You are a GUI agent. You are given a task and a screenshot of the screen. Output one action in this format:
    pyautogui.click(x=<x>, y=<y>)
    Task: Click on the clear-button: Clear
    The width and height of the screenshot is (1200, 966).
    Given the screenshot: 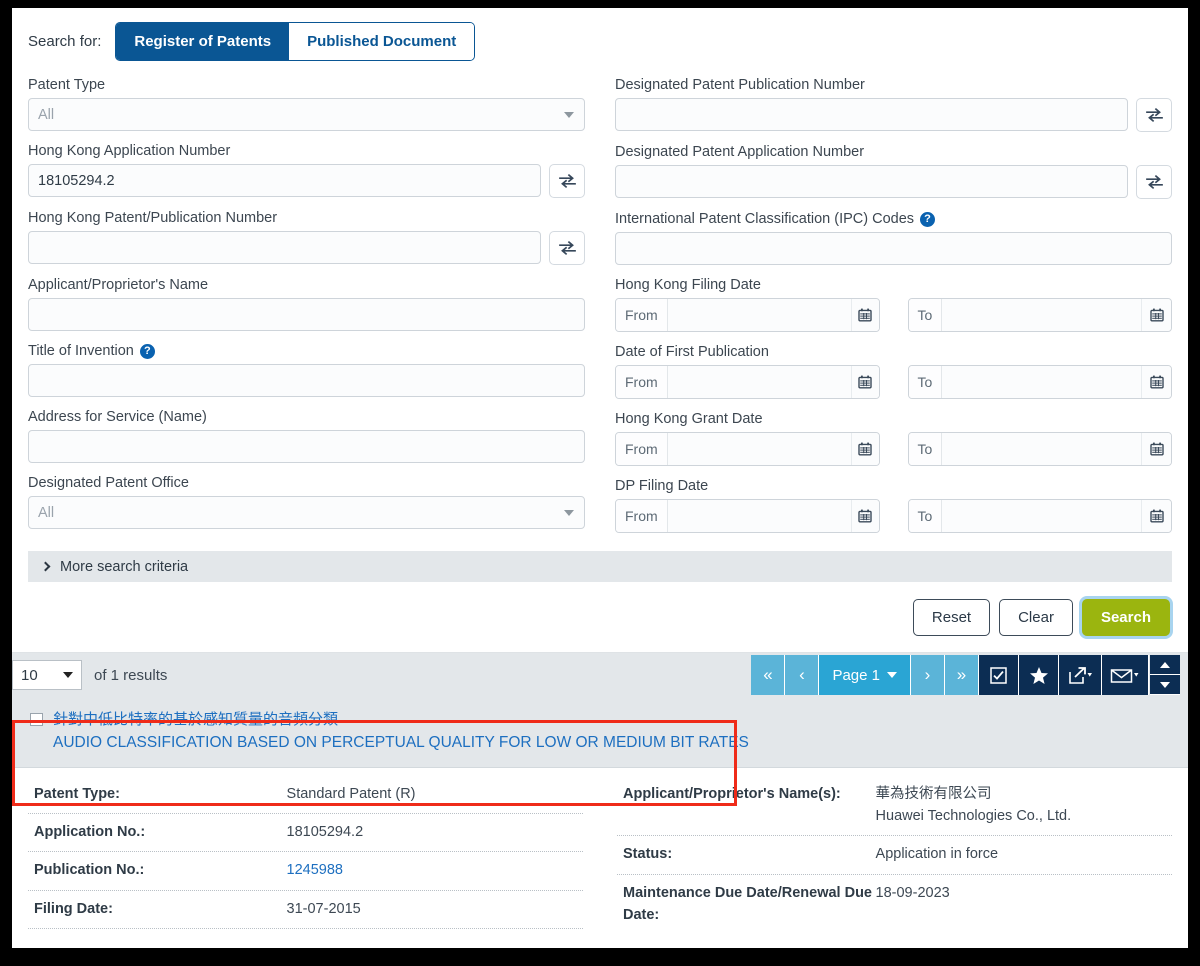 What is the action you would take?
    pyautogui.click(x=1036, y=617)
    